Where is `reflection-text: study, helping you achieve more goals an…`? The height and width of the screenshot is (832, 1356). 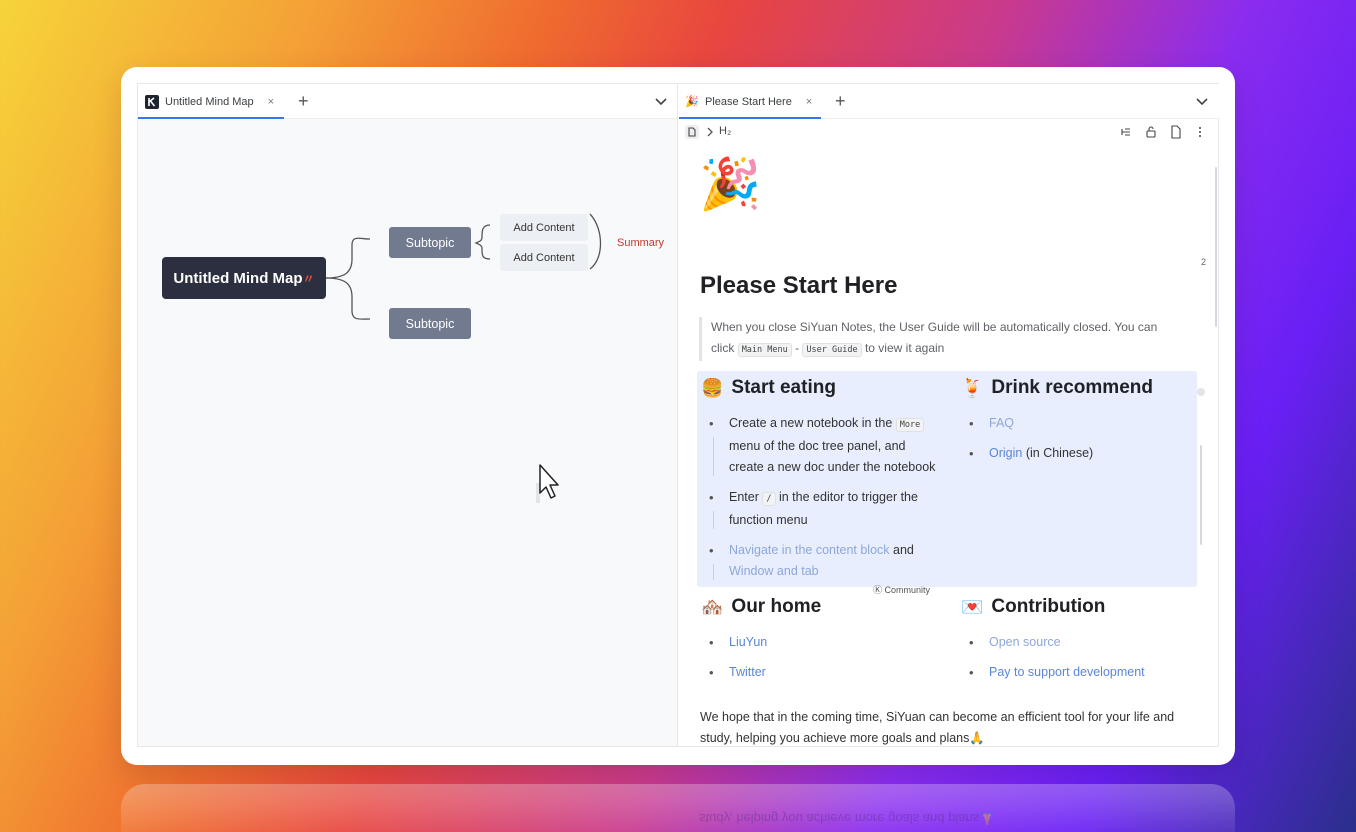 reflection-text: study, helping you achieve more goals an… is located at coordinates (847, 818).